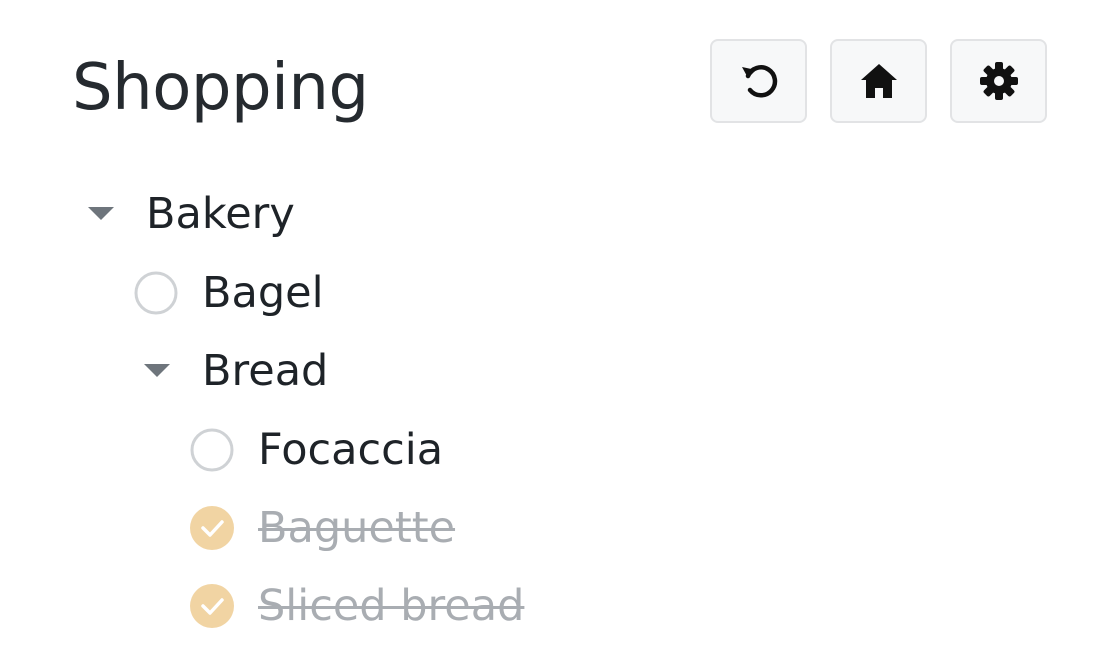 This screenshot has width=1097, height=648. I want to click on tree-item-label: Focaccia, so click(350, 450).